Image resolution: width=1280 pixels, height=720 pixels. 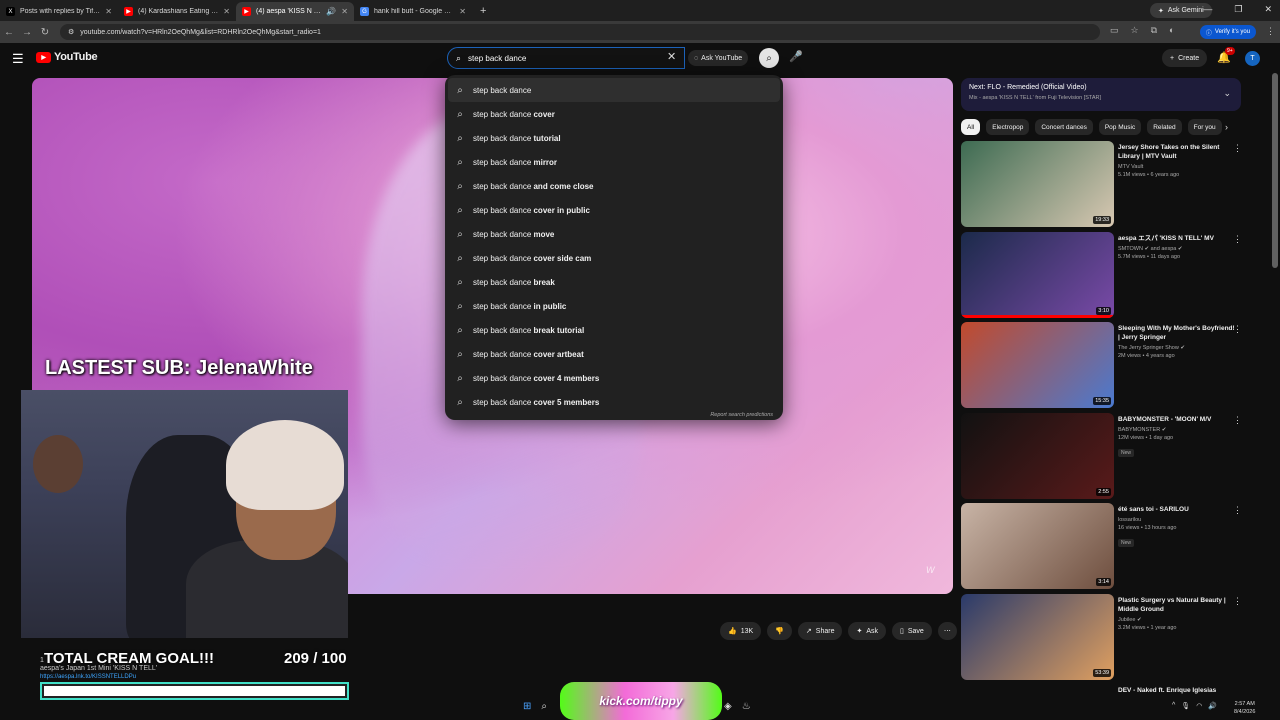 What do you see at coordinates (1226, 127) in the screenshot?
I see `chevron-right-icon: ›` at bounding box center [1226, 127].